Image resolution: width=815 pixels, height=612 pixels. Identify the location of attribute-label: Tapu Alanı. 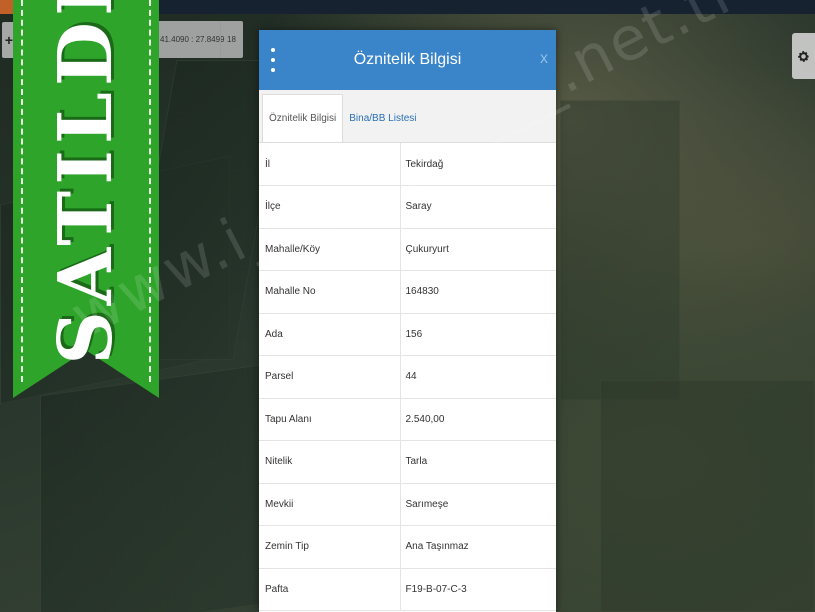
(329, 419).